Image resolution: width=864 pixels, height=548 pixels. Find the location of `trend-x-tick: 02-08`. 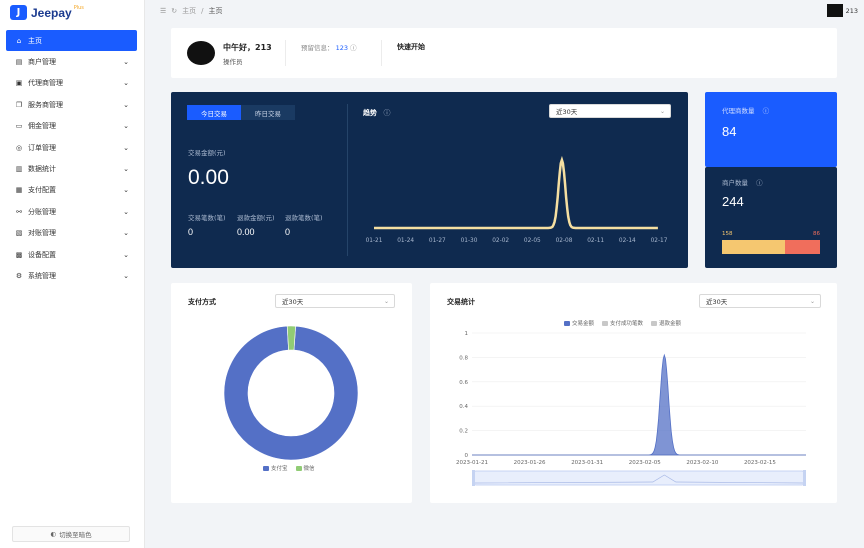

trend-x-tick: 02-08 is located at coordinates (564, 241).